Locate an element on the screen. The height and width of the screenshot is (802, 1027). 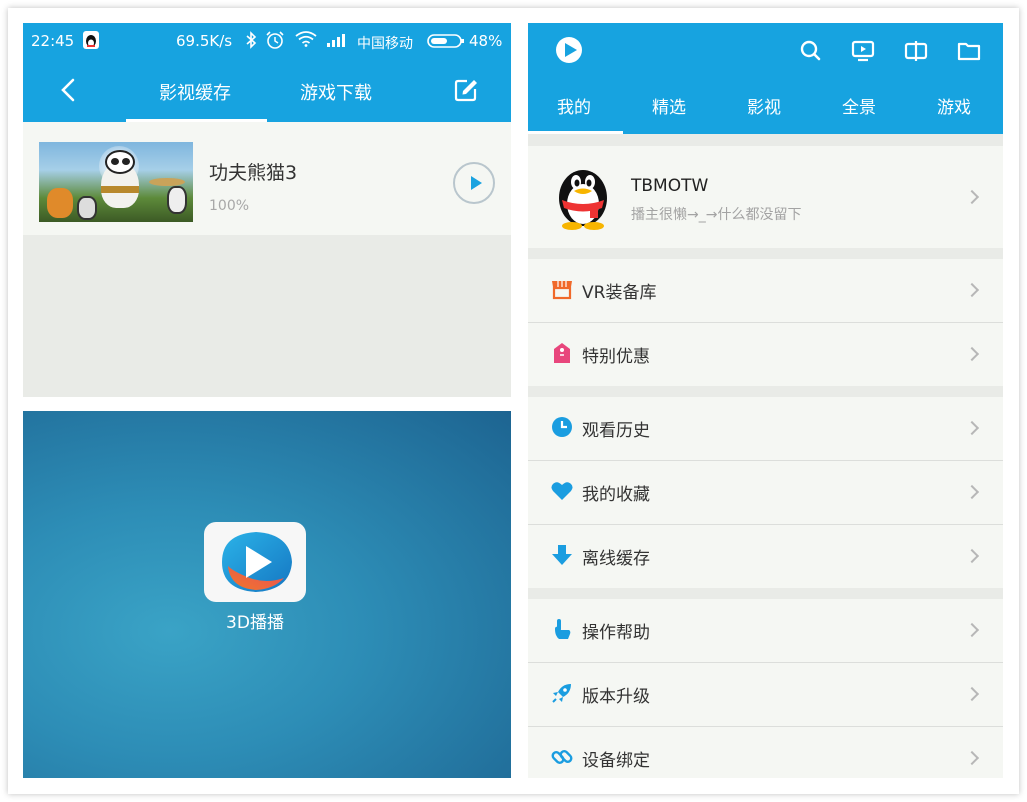
tab-mine: 我的 is located at coordinates (574, 105).